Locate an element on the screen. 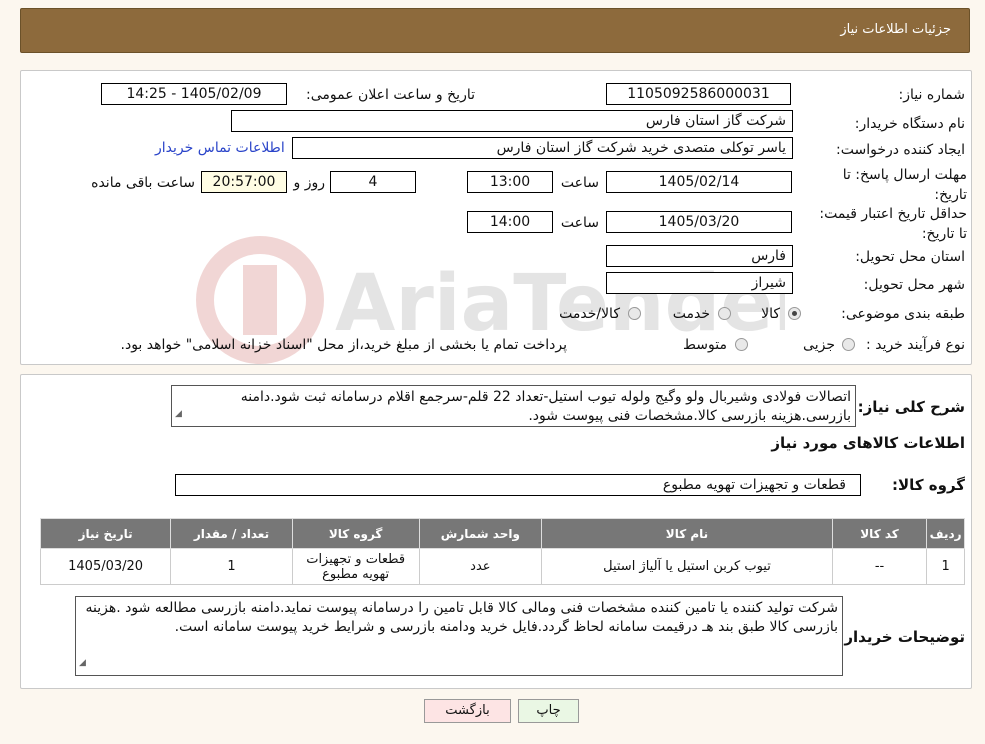 Image resolution: width=985 pixels, height=744 pixels. col-header-group: گروه کالا is located at coordinates (355, 533).